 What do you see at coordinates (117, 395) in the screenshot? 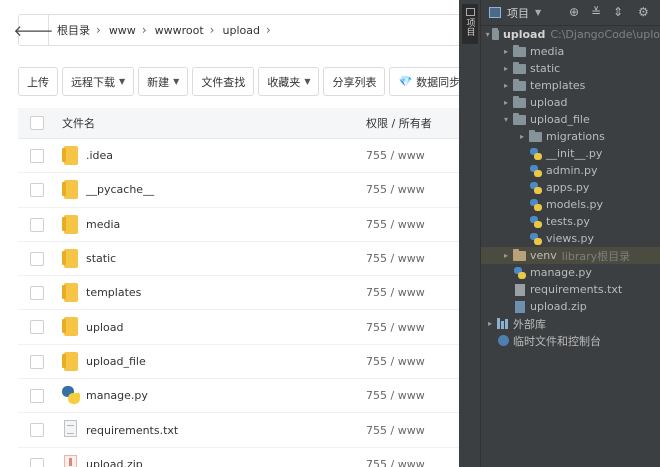
I see `file-name: manage.py` at bounding box center [117, 395].